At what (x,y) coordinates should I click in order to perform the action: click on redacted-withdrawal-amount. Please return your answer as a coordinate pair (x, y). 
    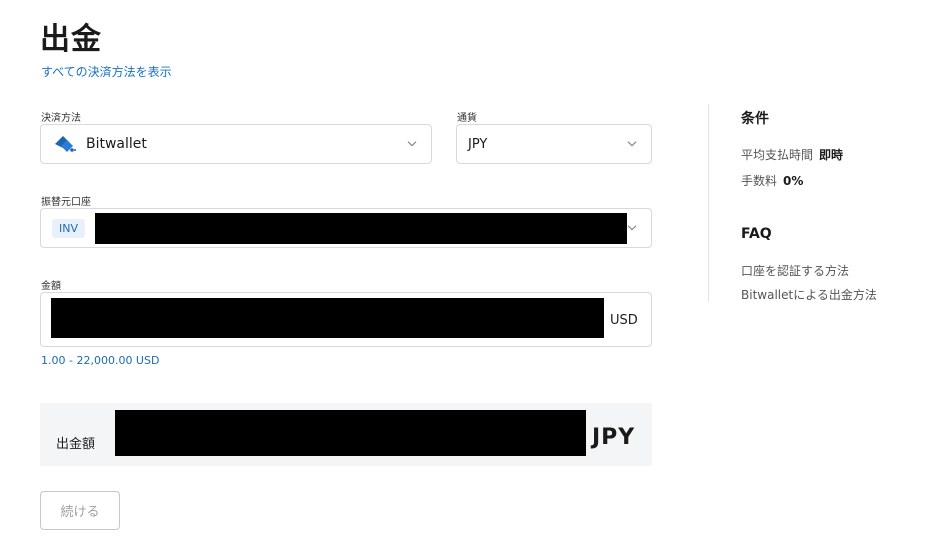
    Looking at the image, I should click on (350, 433).